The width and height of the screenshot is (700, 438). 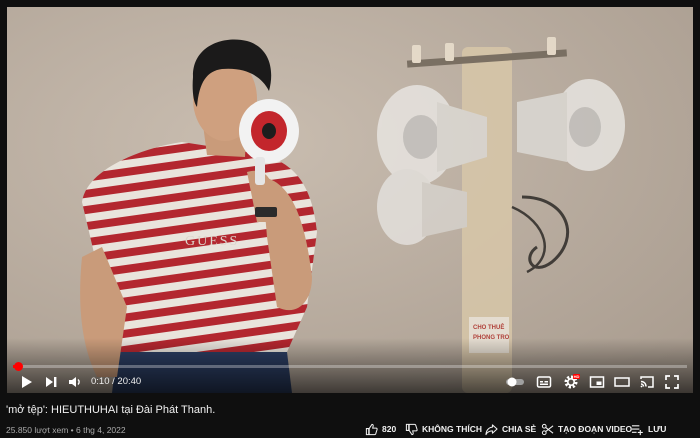 I want to click on progress-bar, so click(x=350, y=366).